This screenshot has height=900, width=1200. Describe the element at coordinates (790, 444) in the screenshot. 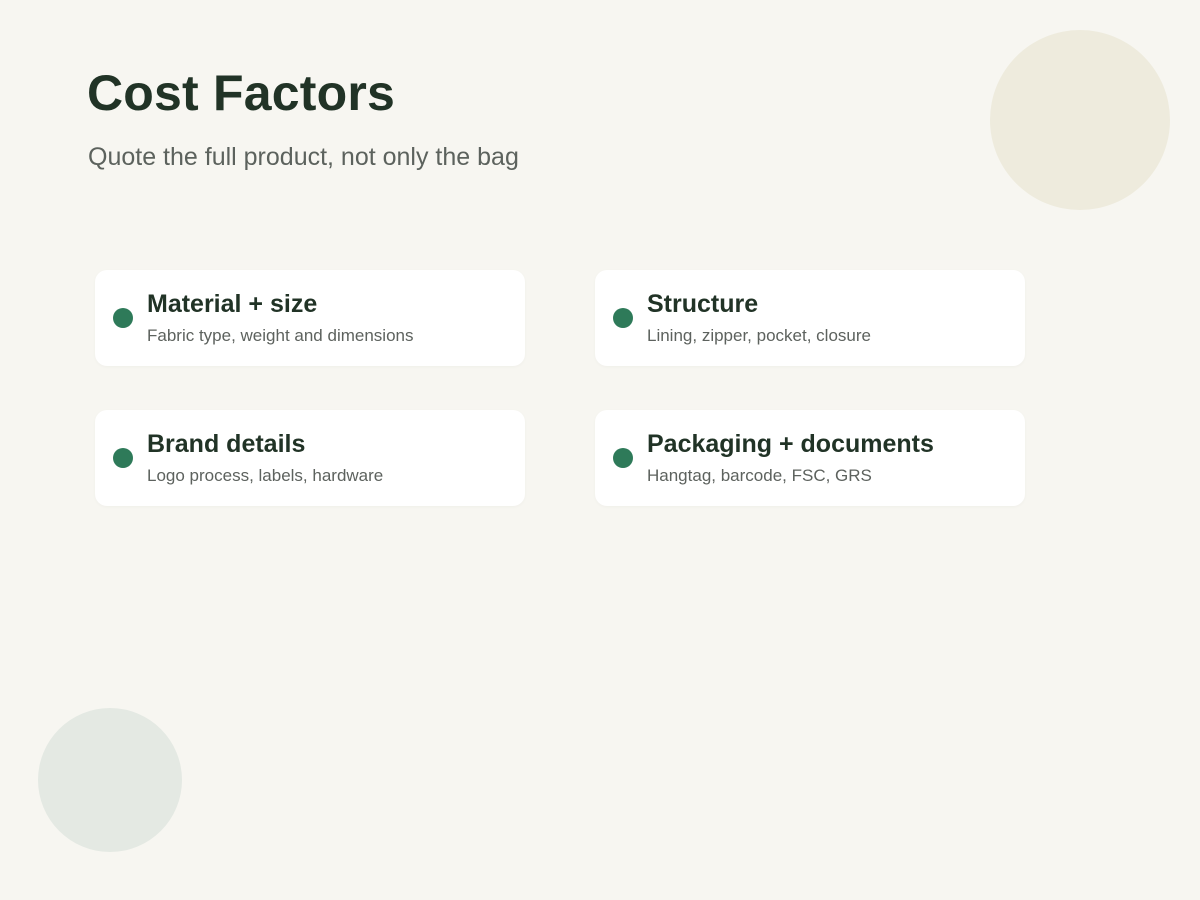

I see `factor-title: Packaging + documents` at that location.